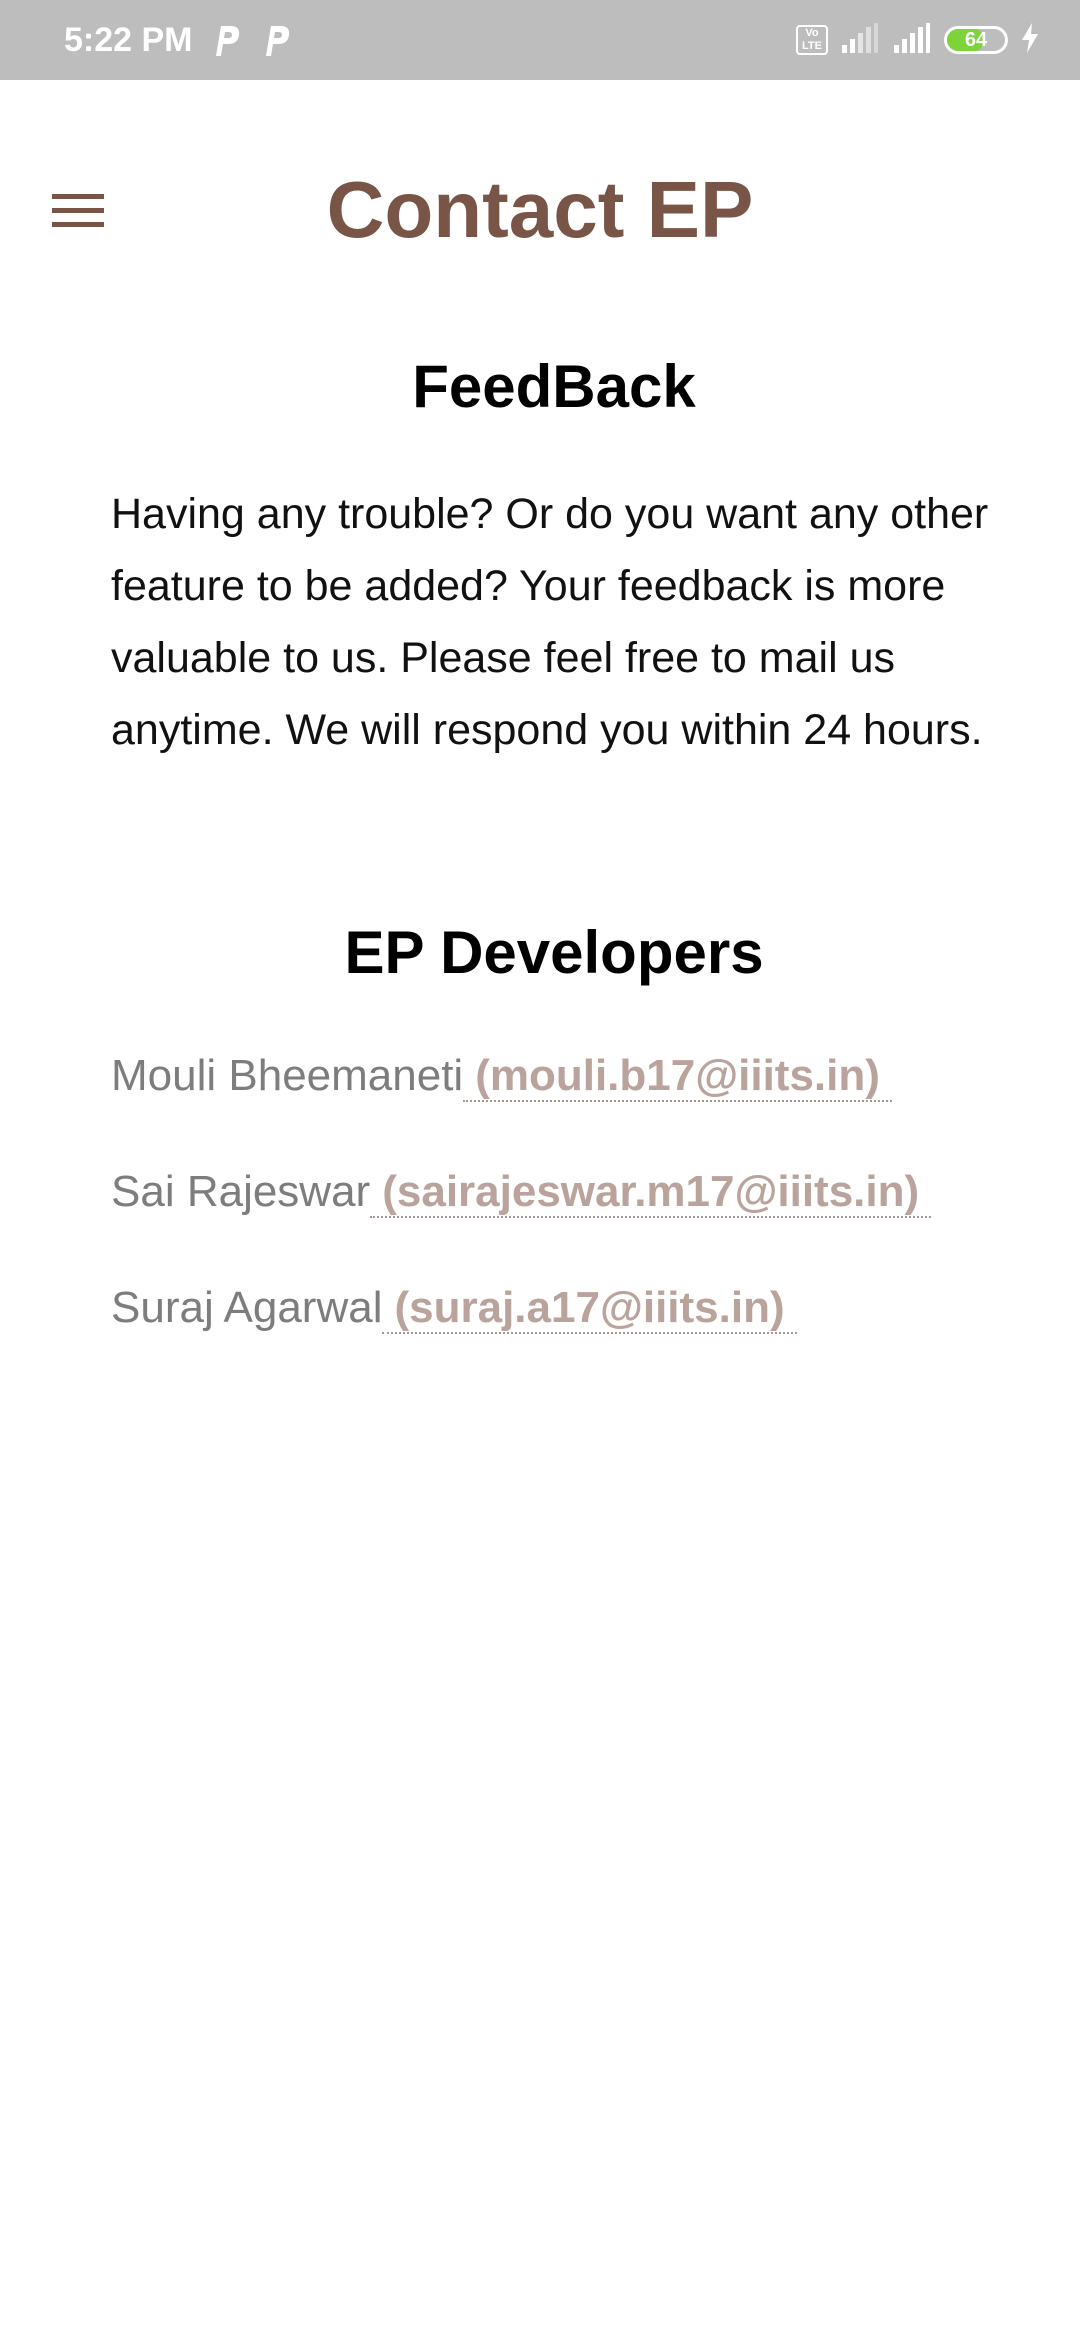 This screenshot has height=2340, width=1080. Describe the element at coordinates (651, 1192) in the screenshot. I see `developer-email-link: (sairajeswar.m17@iiits.in)` at that location.